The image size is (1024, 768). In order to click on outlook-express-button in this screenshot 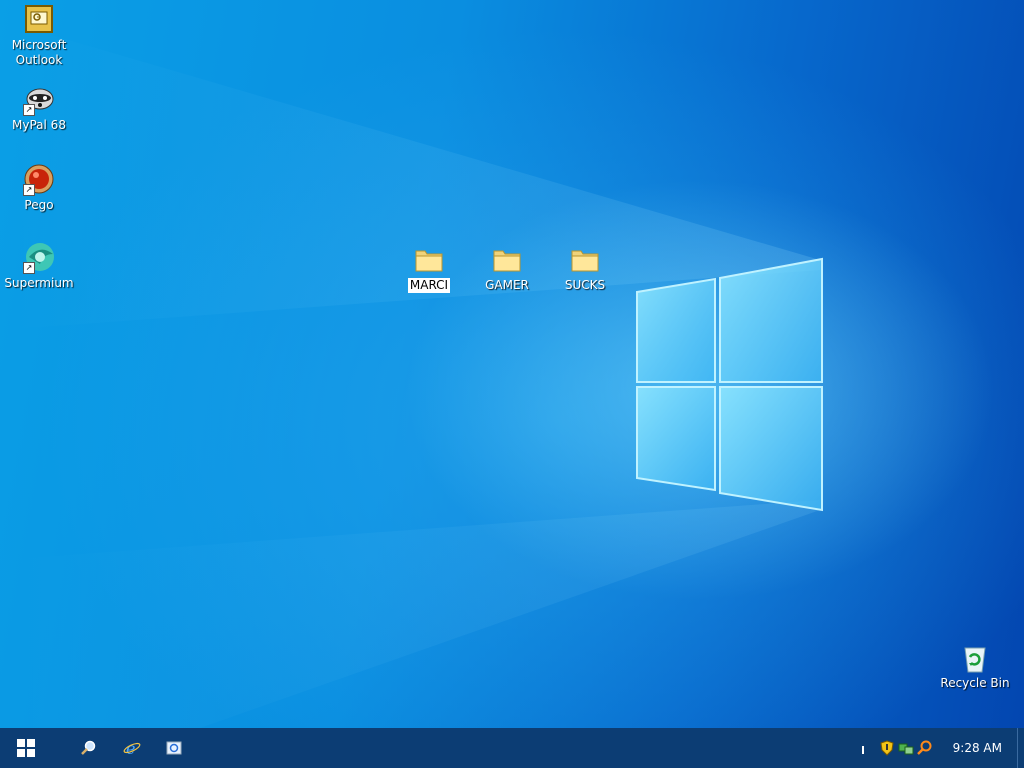, I will do `click(174, 748)`.